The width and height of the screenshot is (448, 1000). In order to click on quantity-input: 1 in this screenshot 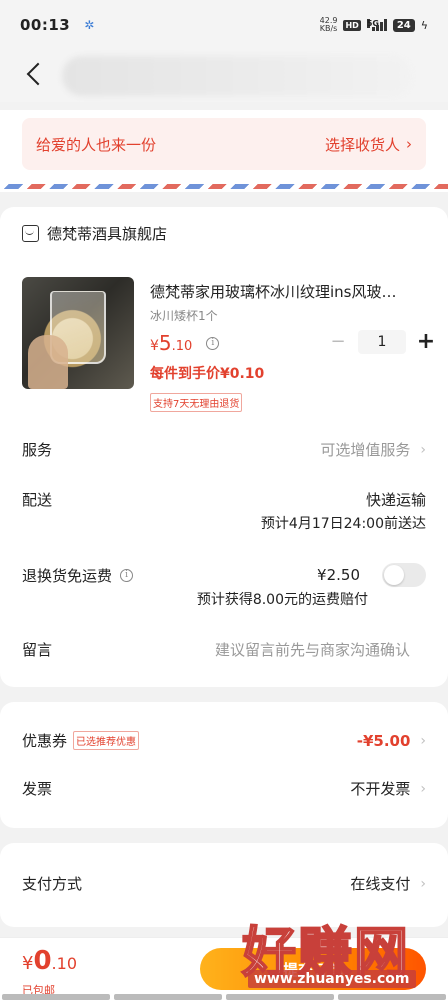, I will do `click(382, 341)`.